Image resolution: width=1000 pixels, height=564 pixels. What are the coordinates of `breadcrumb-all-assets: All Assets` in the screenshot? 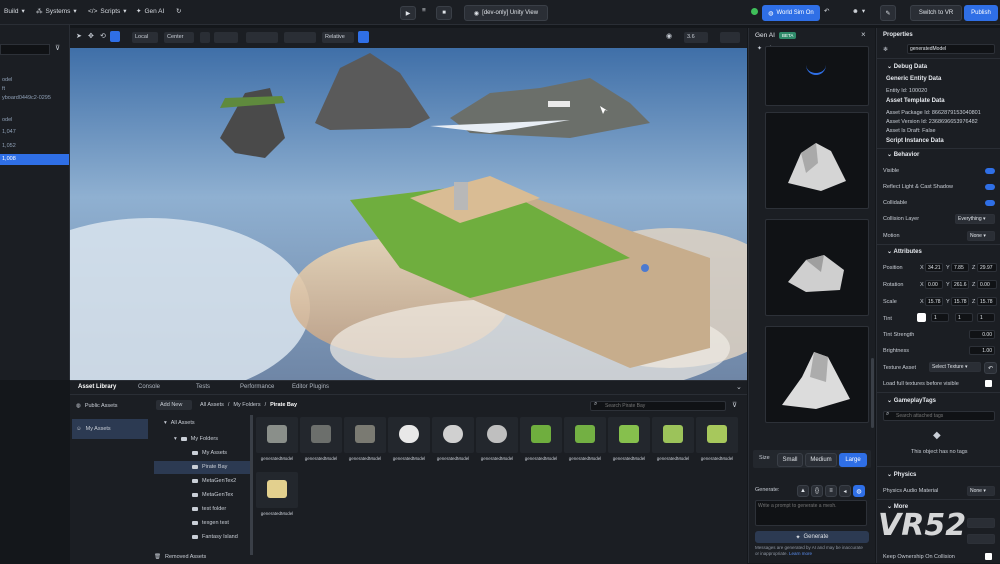 It's located at (212, 405).